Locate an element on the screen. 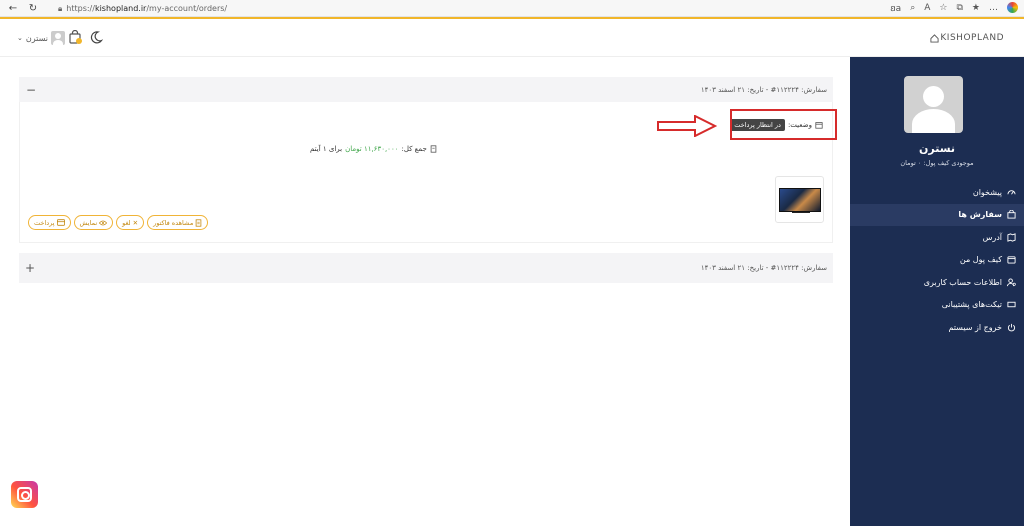 This screenshot has height=526, width=1024. sidebar-item-label: خروج از سیستم is located at coordinates (975, 327).